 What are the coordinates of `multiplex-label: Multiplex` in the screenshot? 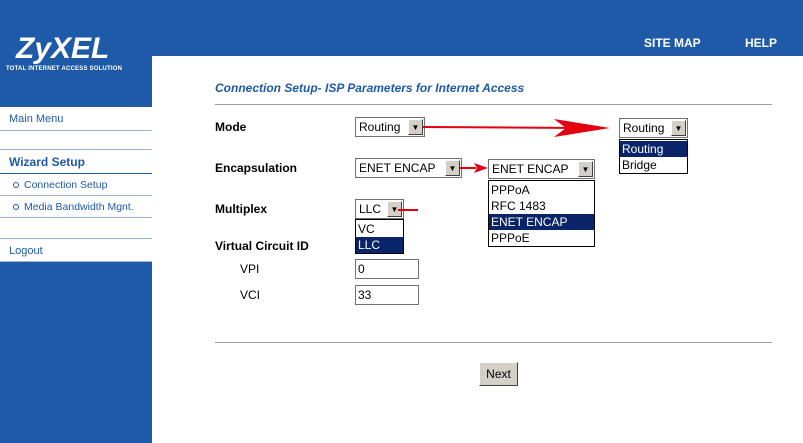 It's located at (241, 209).